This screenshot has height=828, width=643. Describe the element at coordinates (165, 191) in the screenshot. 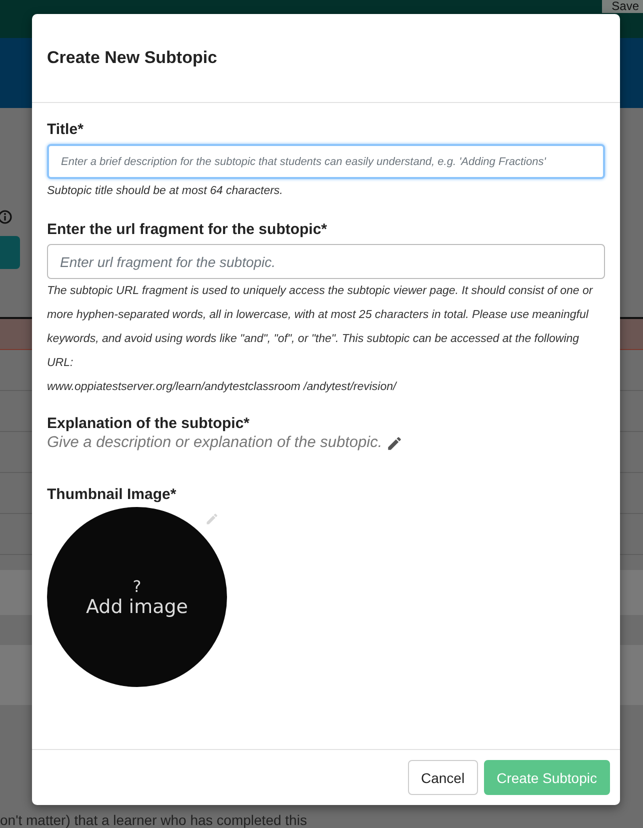

I see `hint-text: Subtopic title should be at most 64 characters.` at that location.